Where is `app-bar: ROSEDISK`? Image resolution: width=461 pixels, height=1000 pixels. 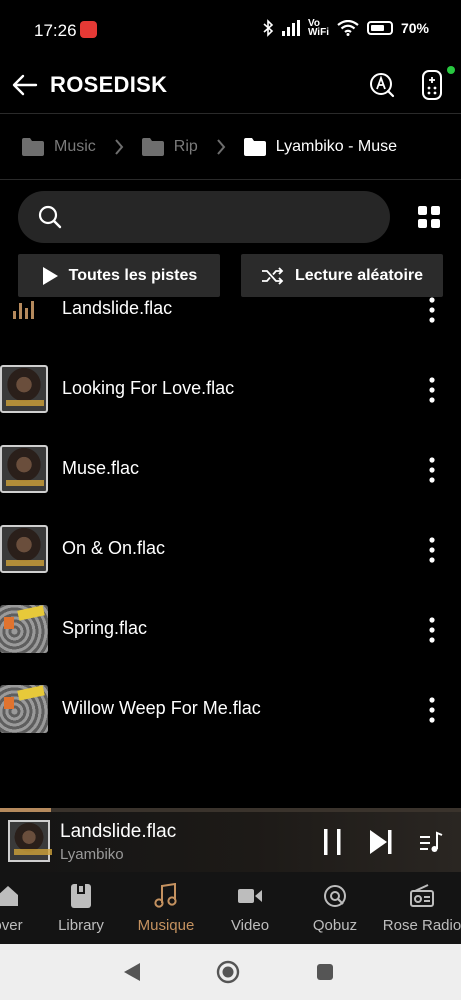
app-bar: ROSEDISK is located at coordinates (230, 88).